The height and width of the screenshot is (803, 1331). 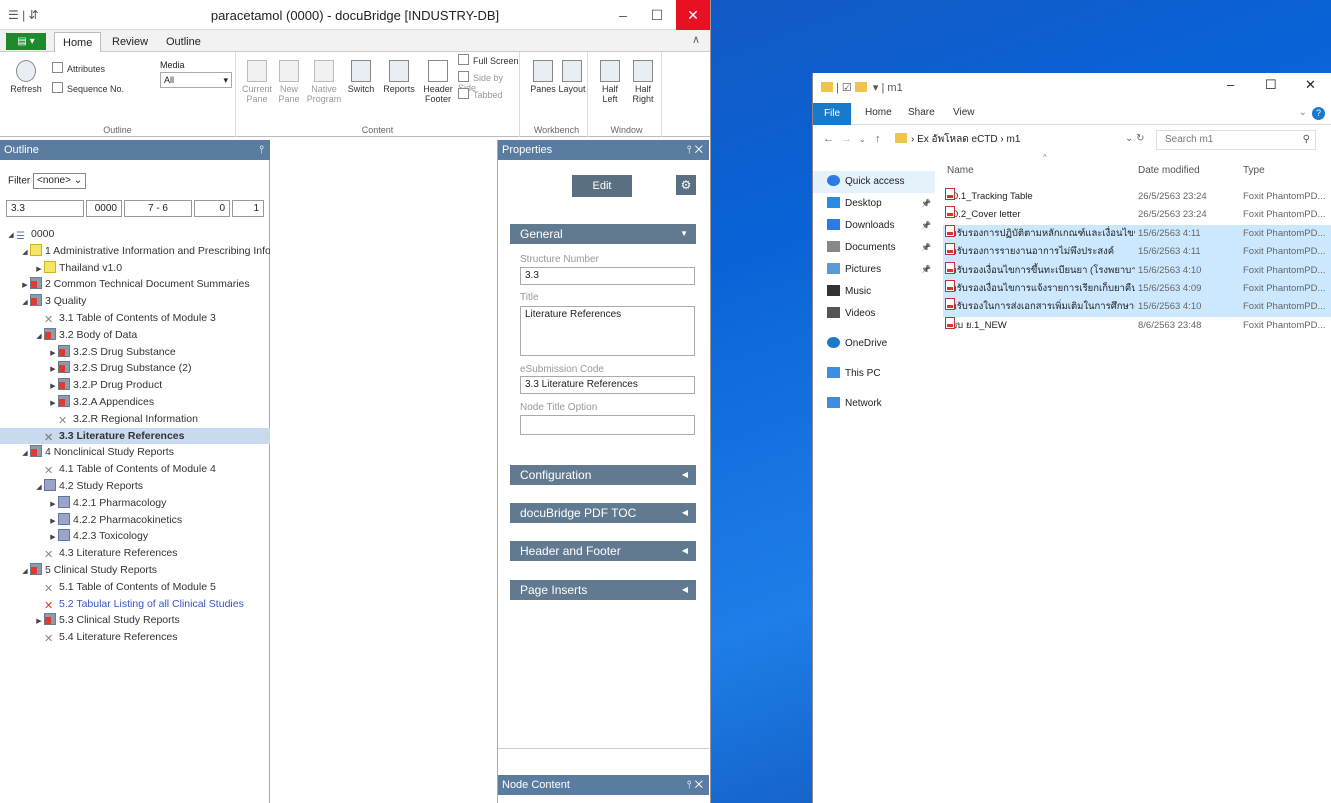 What do you see at coordinates (399, 77) in the screenshot?
I see `reports-button: Reports` at bounding box center [399, 77].